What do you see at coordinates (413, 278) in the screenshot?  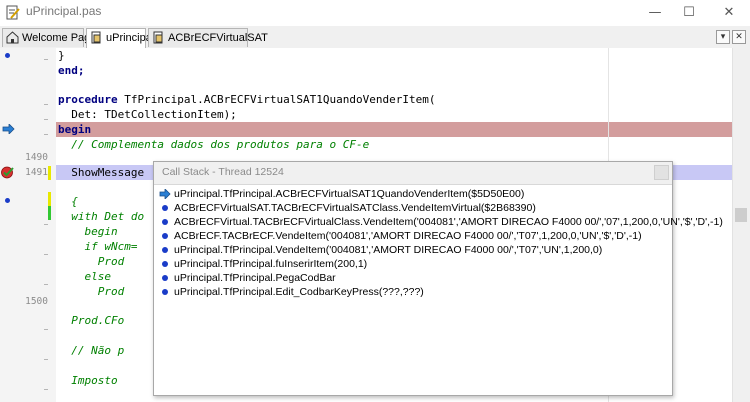 I see `call-stack-entry: uPrincipal.TfPrincipal.PegaCodBar` at bounding box center [413, 278].